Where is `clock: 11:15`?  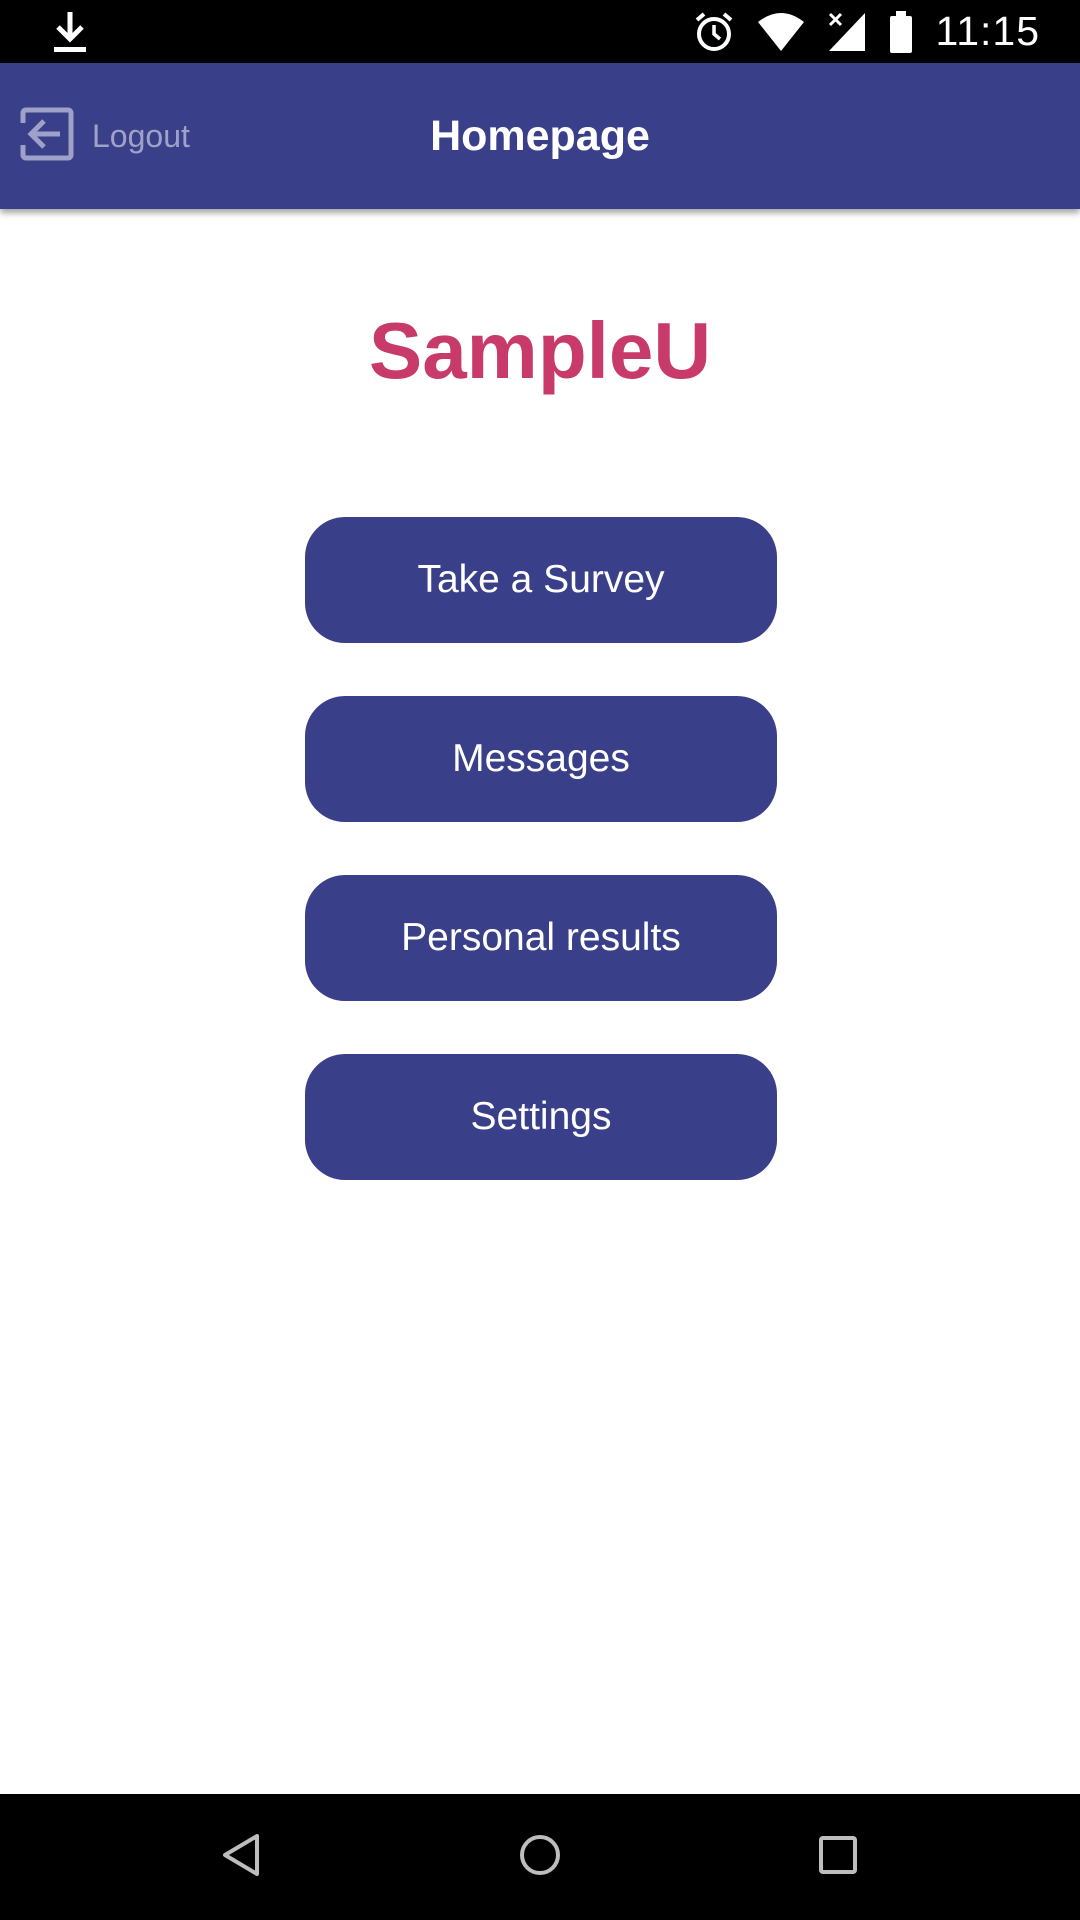
clock: 11:15 is located at coordinates (987, 31).